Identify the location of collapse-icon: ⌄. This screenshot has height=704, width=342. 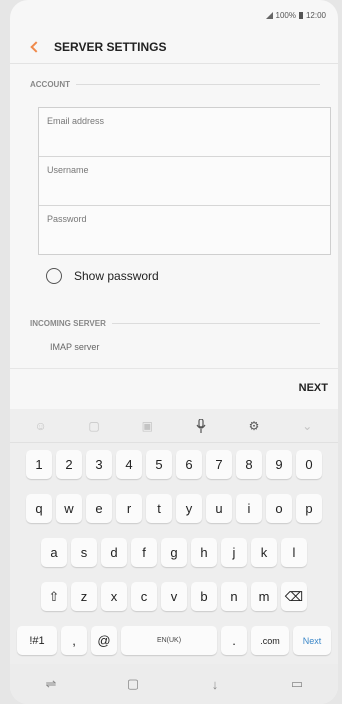
(307, 426).